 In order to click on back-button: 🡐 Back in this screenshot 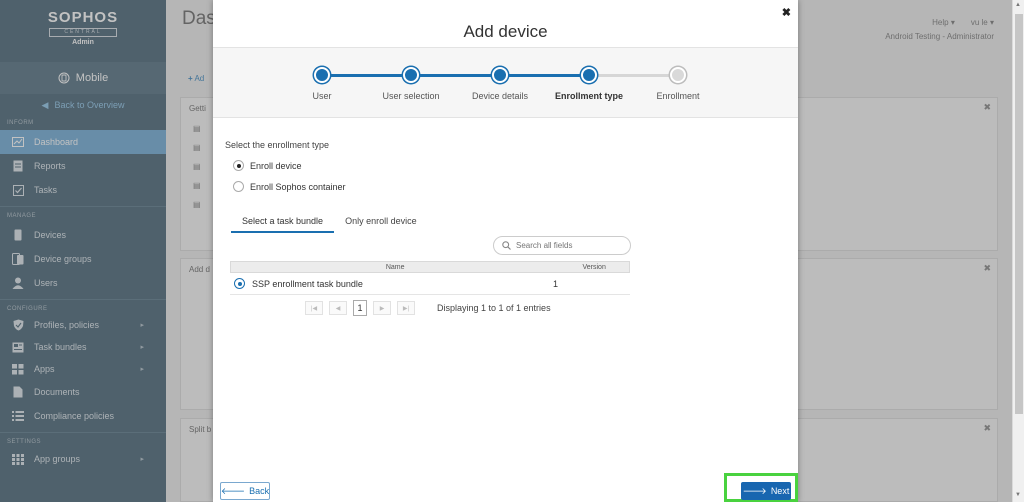, I will do `click(245, 491)`.